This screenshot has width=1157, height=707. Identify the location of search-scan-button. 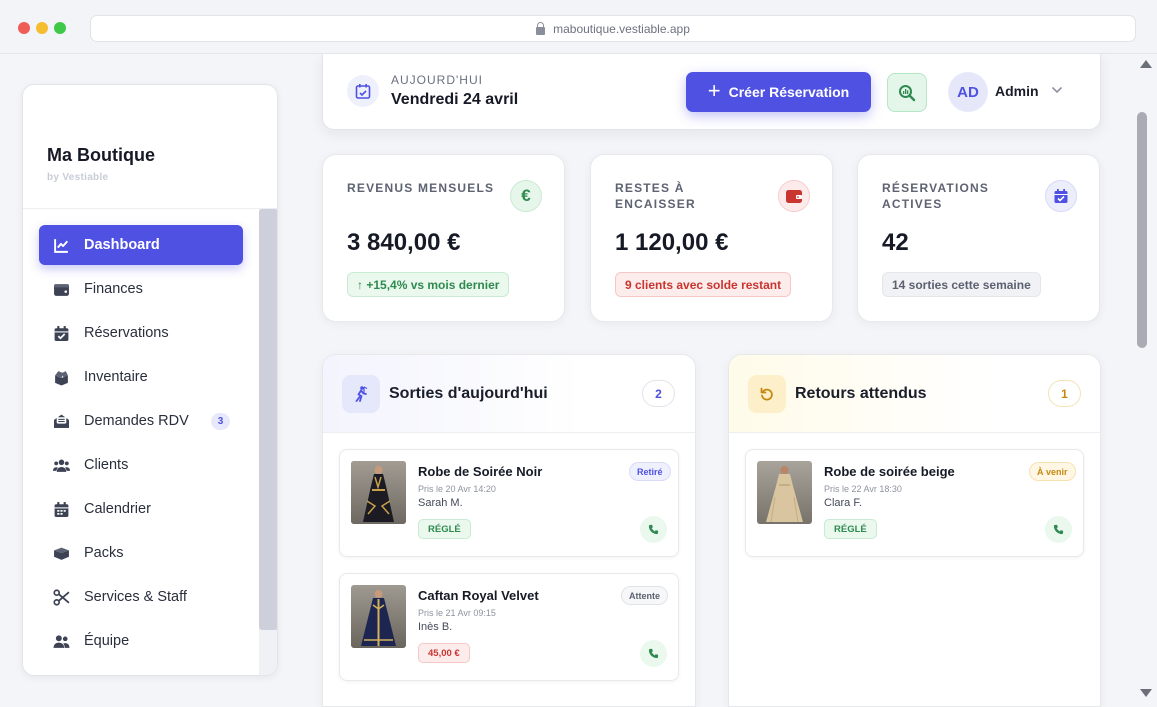
(907, 92).